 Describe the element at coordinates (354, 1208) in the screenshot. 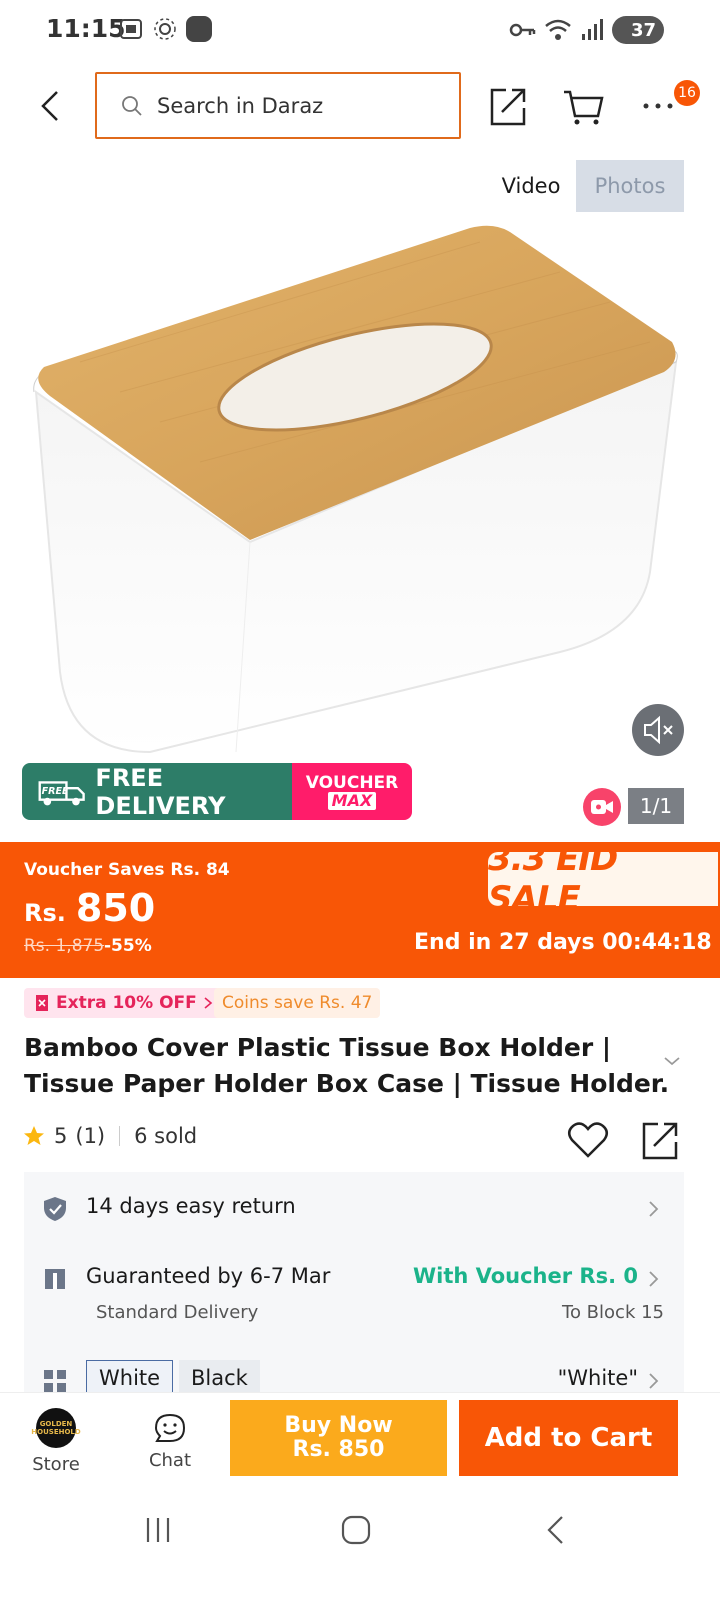

I see `return-policy-row: 14 days easy return` at that location.